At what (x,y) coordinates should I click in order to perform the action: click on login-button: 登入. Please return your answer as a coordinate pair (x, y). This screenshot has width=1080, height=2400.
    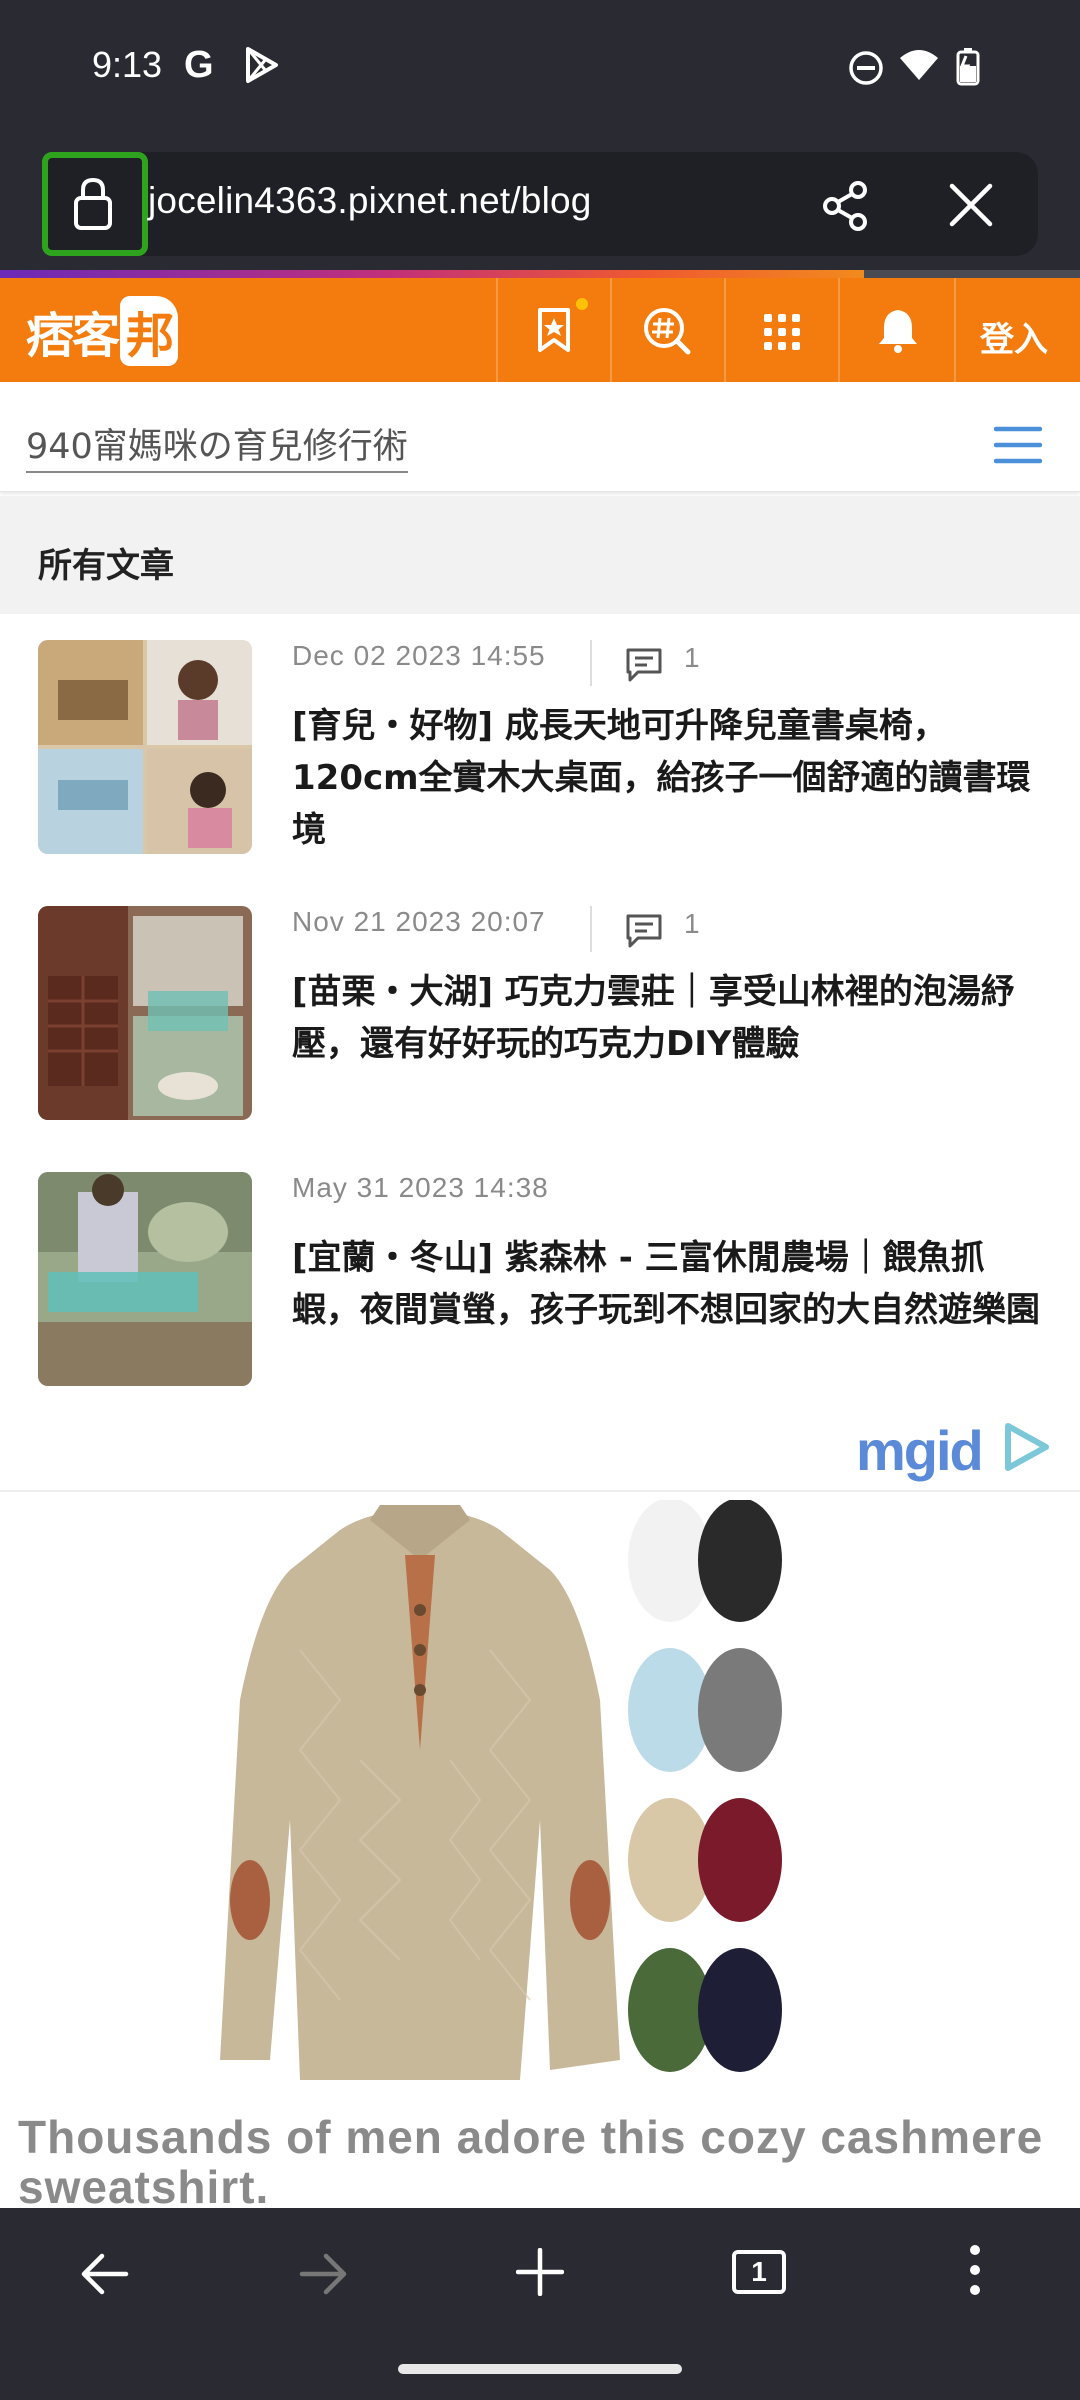
    Looking at the image, I should click on (1014, 336).